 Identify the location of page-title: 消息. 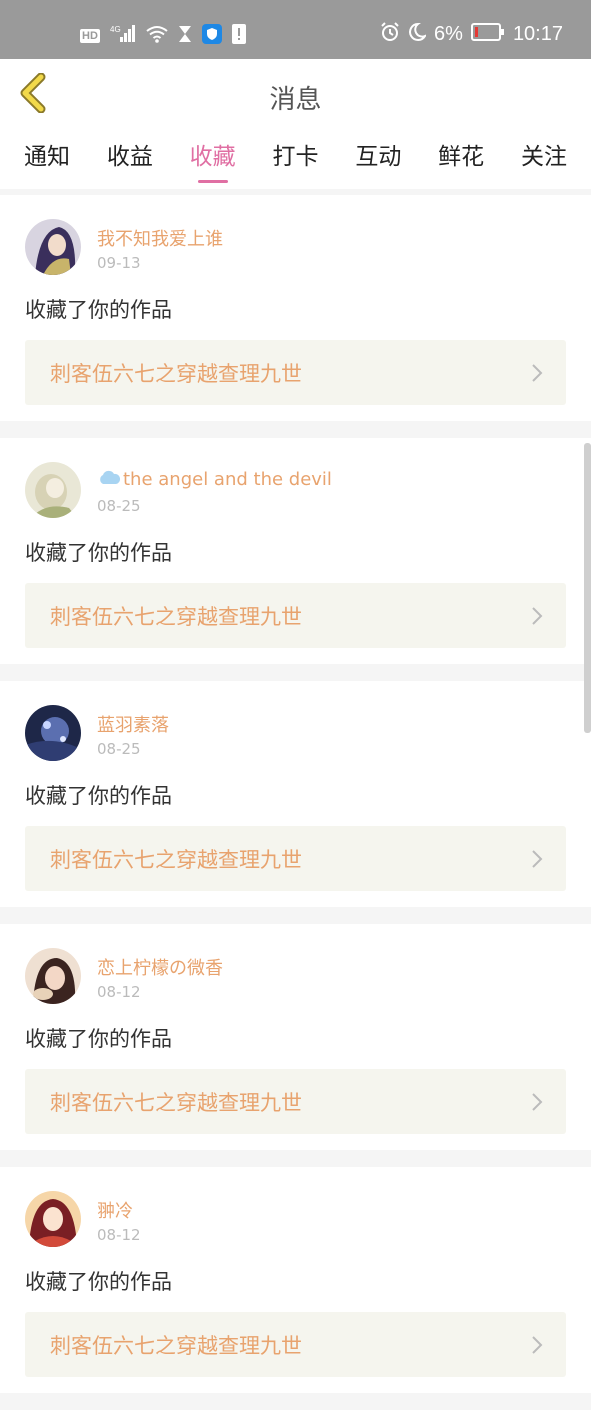
(295, 100).